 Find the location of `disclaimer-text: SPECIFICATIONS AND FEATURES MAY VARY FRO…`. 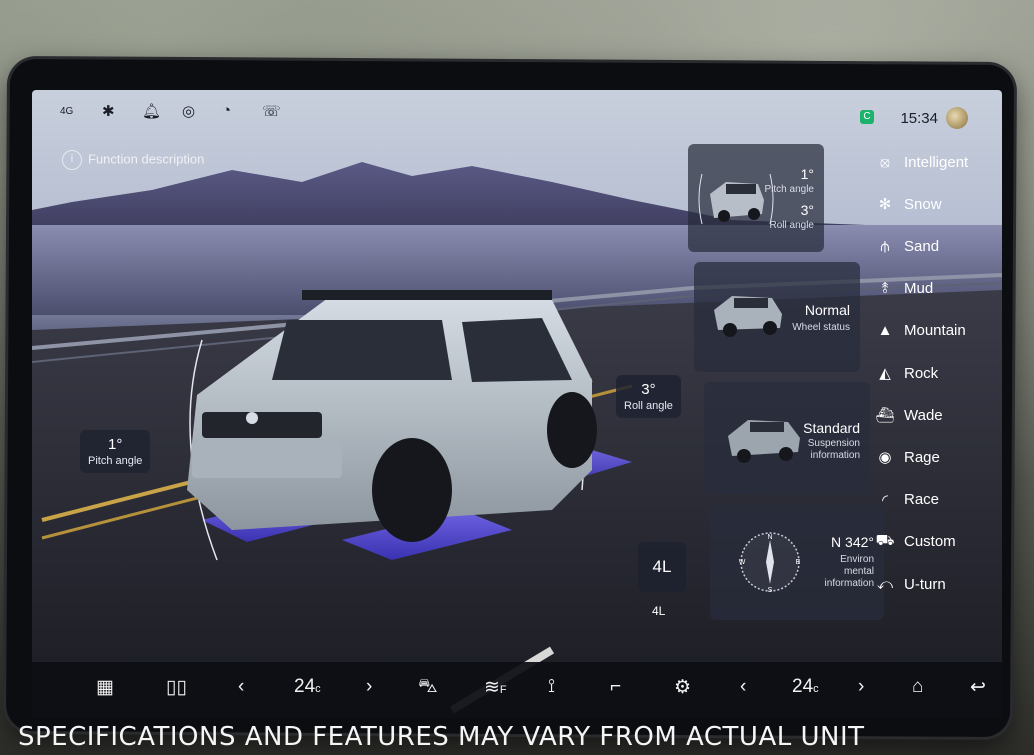

disclaimer-text: SPECIFICATIONS AND FEATURES MAY VARY FRO… is located at coordinates (441, 737).